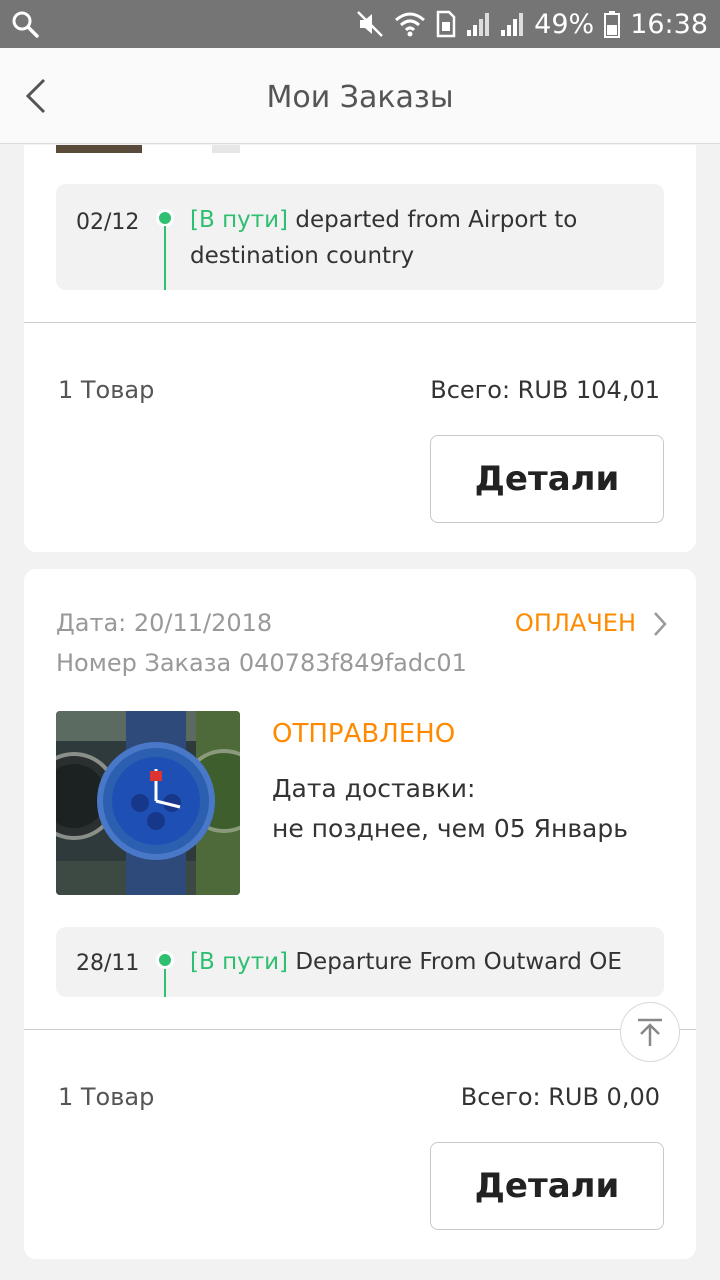 Image resolution: width=720 pixels, height=1280 pixels. I want to click on status-bar: 49% 16:38, so click(360, 24).